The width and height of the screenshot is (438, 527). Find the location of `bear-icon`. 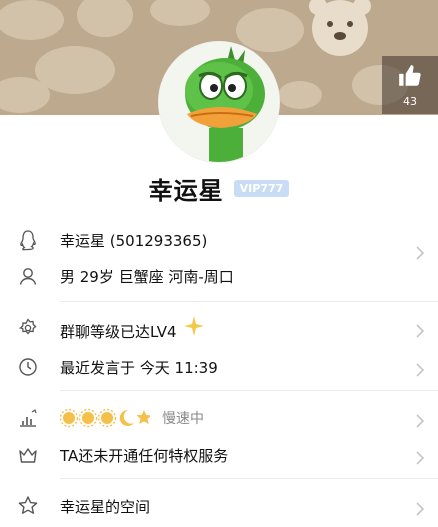

bear-icon is located at coordinates (340, 28).